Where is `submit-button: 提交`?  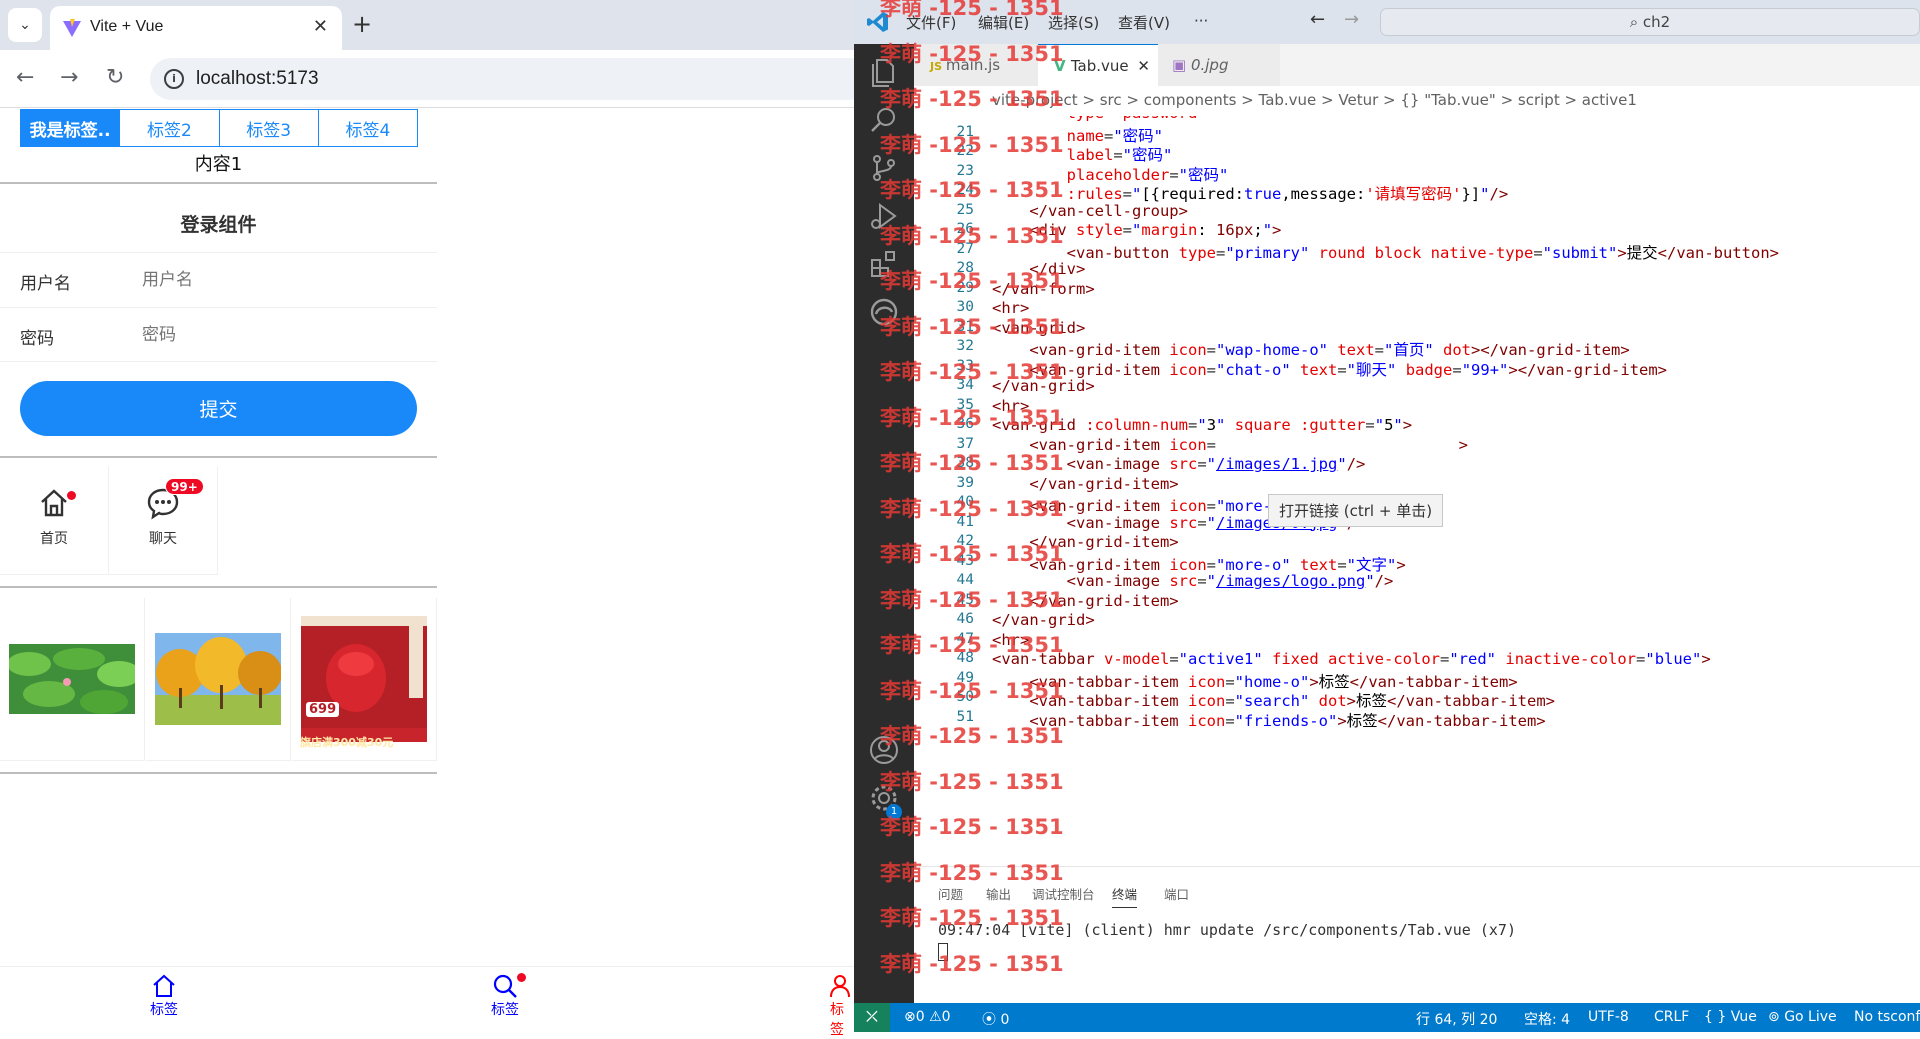
submit-button: 提交 is located at coordinates (218, 408).